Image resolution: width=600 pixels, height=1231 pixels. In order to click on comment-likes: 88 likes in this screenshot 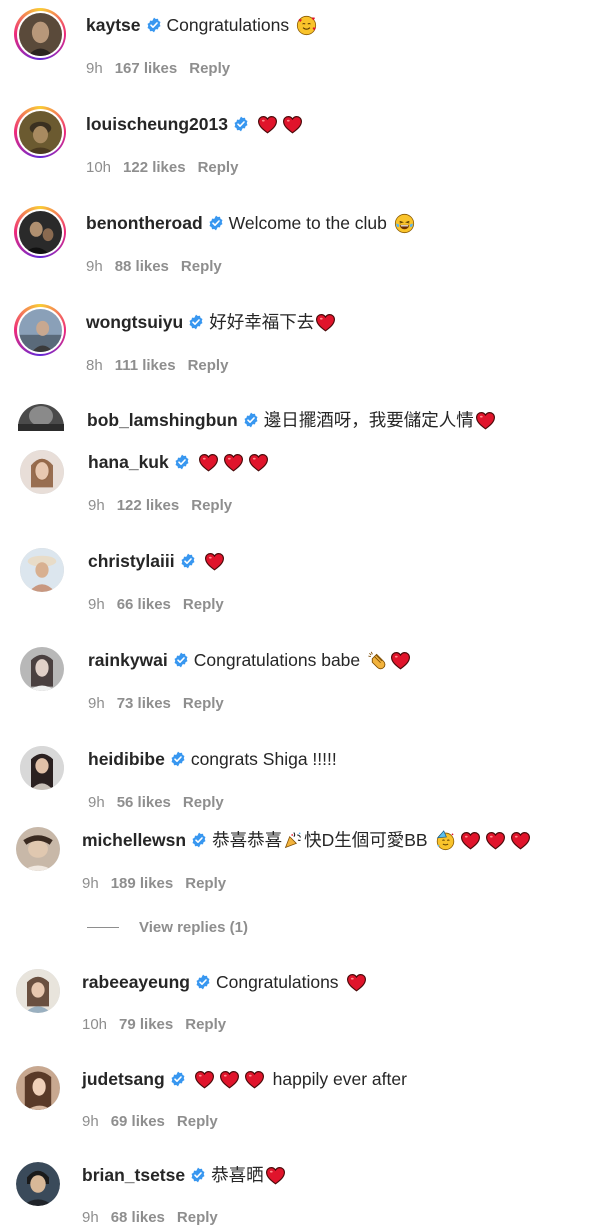, I will do `click(142, 267)`.